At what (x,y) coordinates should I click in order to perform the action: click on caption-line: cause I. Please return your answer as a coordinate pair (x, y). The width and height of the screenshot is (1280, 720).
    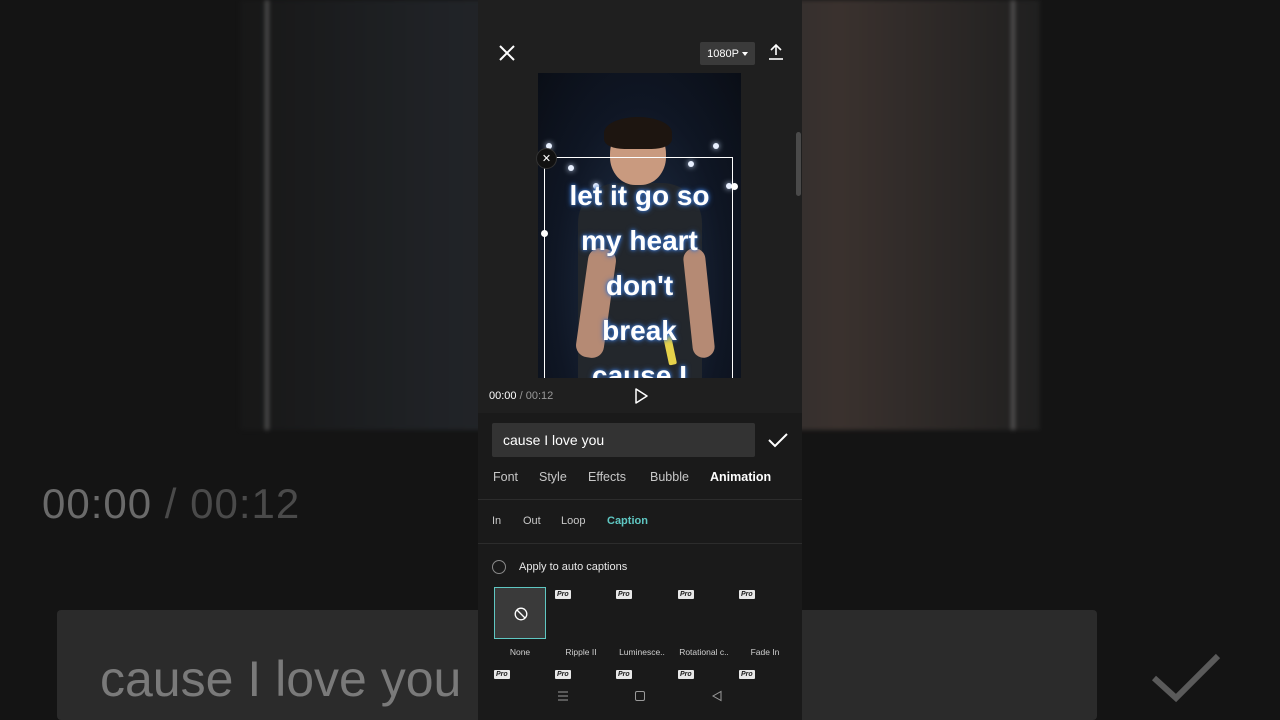
    Looking at the image, I should click on (639, 369).